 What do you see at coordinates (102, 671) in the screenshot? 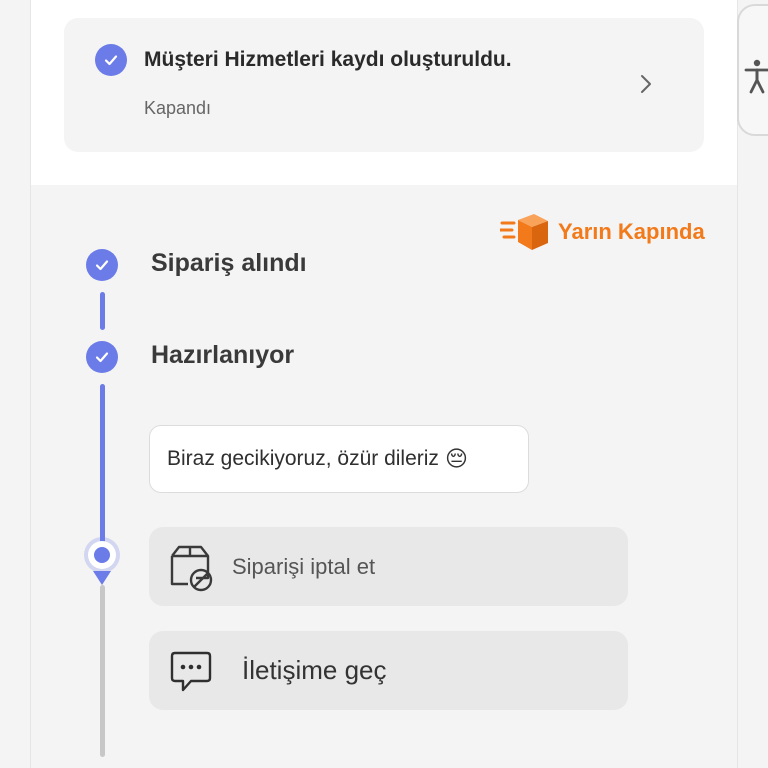
I see `timeline-connector-pending` at bounding box center [102, 671].